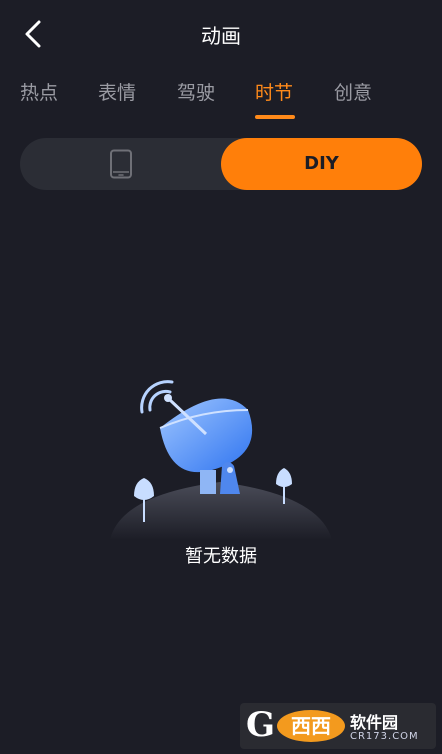 The height and width of the screenshot is (754, 442). What do you see at coordinates (196, 91) in the screenshot?
I see `tab-driving: 驾驶` at bounding box center [196, 91].